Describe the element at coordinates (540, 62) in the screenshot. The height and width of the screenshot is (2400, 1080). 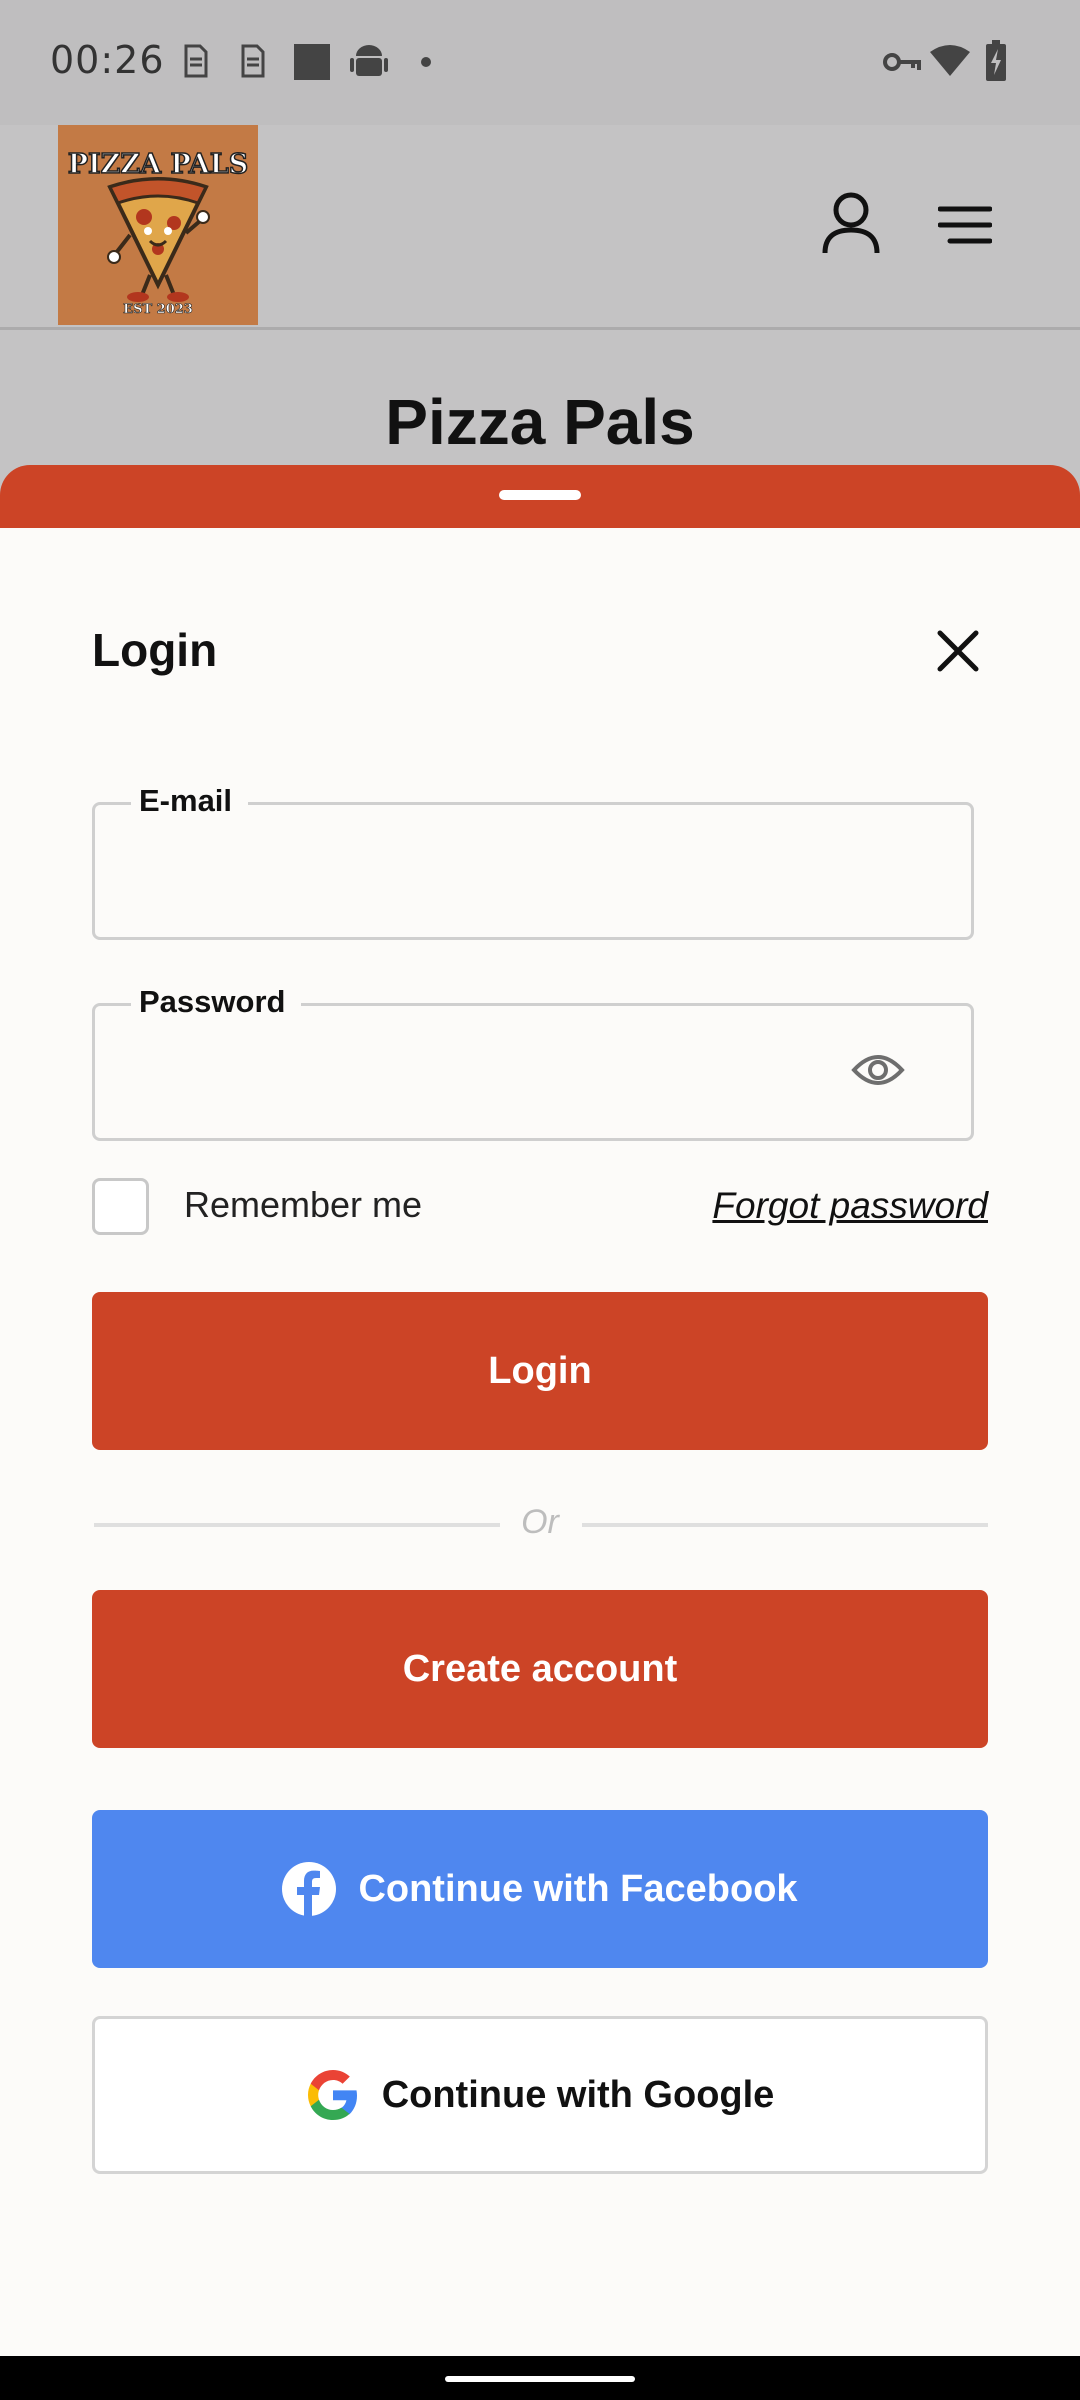
I see `status-bar: 00:26` at that location.